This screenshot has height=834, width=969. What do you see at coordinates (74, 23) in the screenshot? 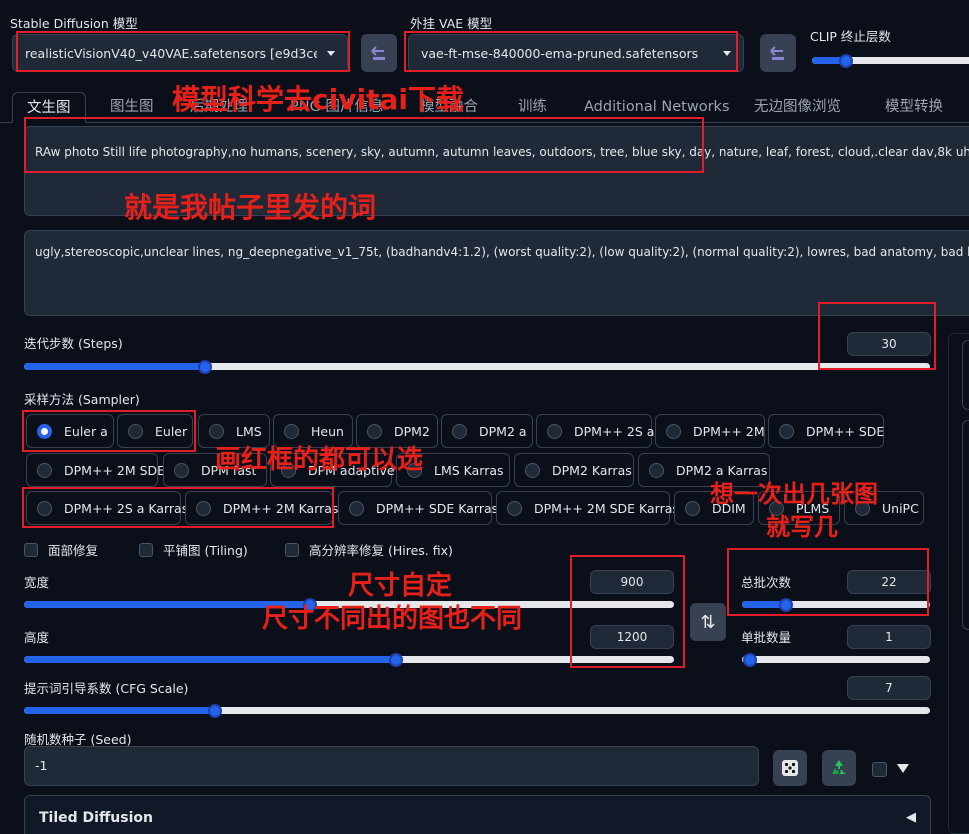
I see `model-label: Stable Diffusion 模型` at bounding box center [74, 23].